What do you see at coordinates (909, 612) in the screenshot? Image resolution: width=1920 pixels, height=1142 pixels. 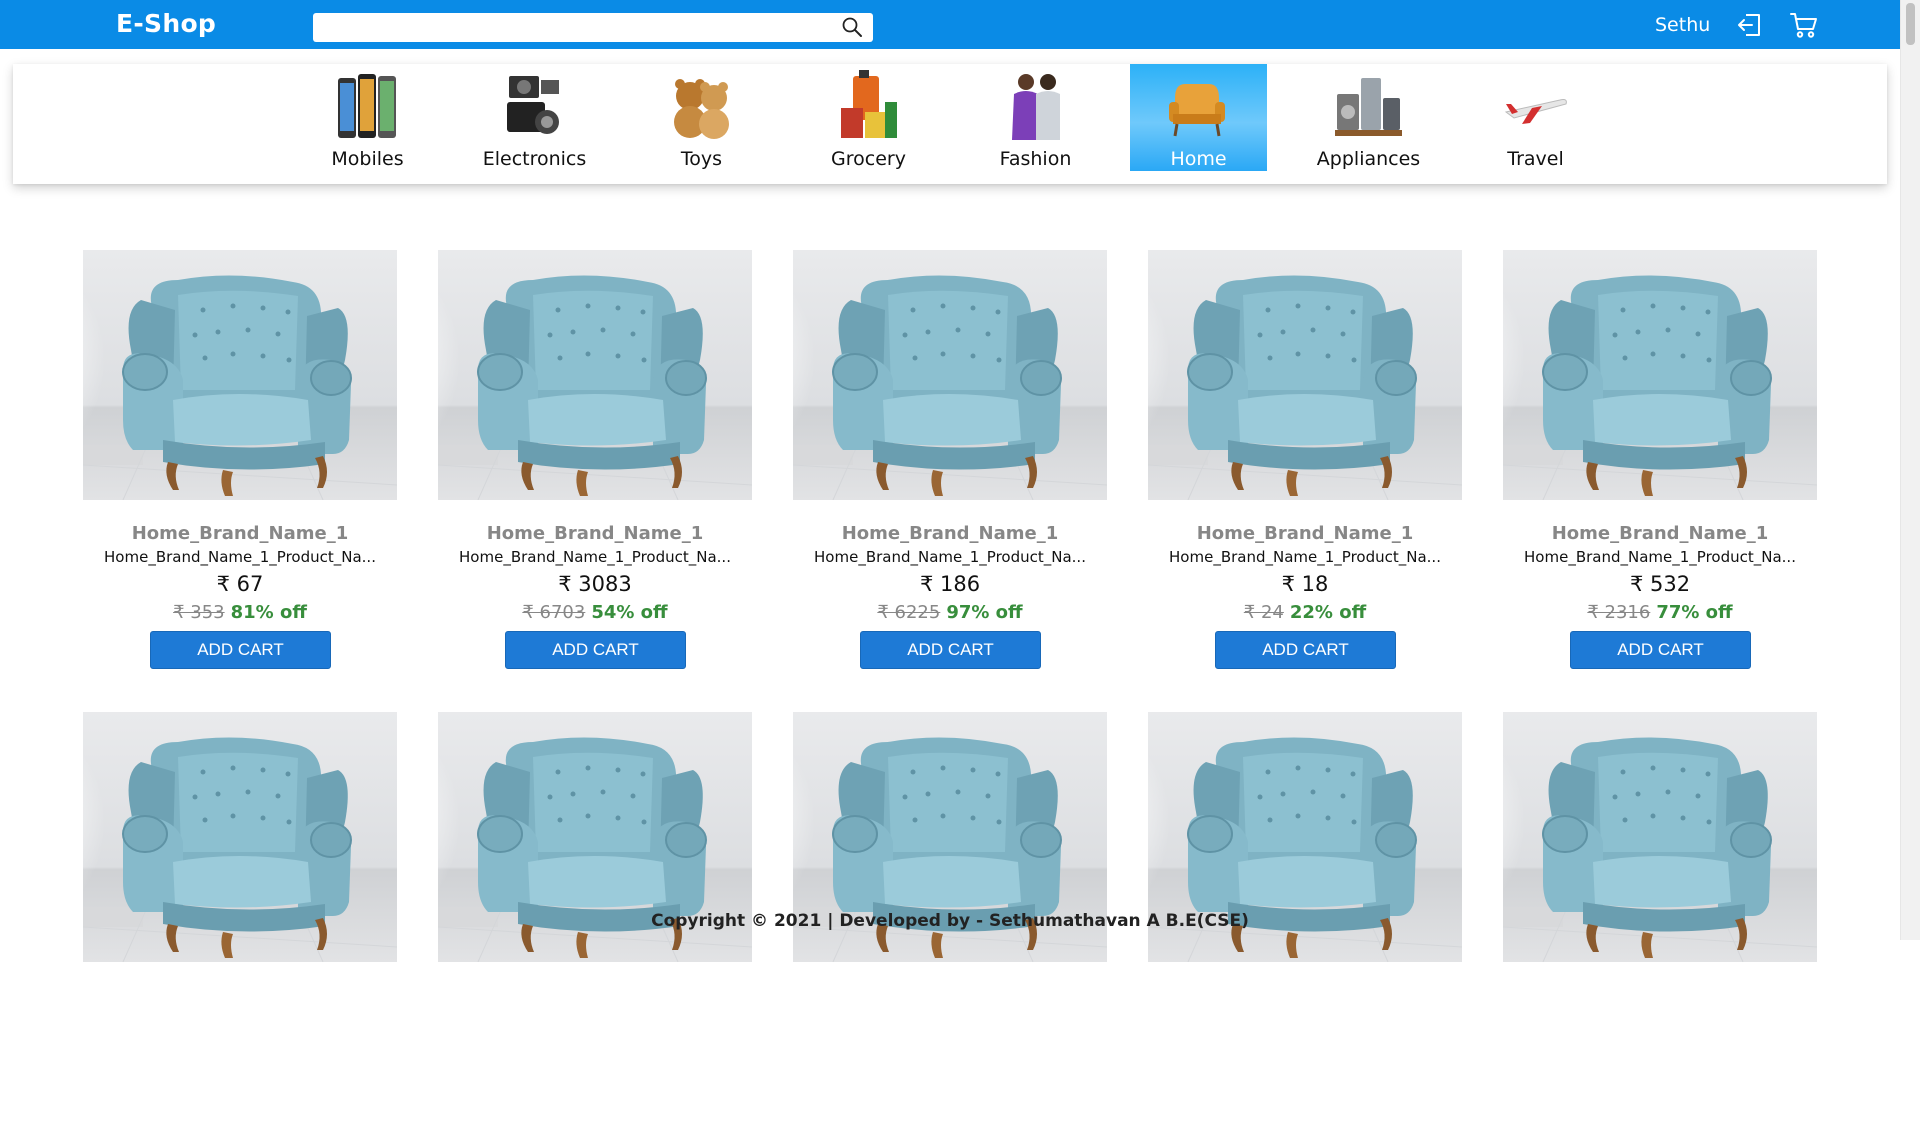 I see `product-mrp: ₹ 6225` at bounding box center [909, 612].